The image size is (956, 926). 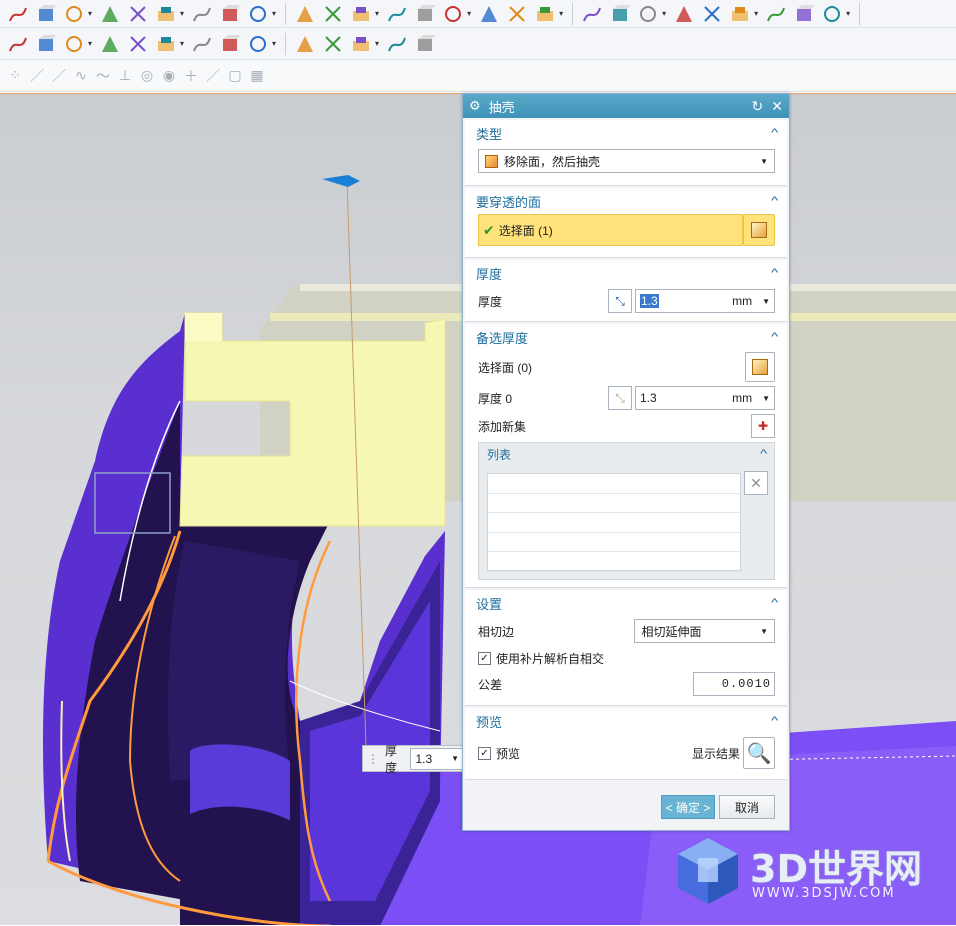 I want to click on pen-icon, so click(x=166, y=14).